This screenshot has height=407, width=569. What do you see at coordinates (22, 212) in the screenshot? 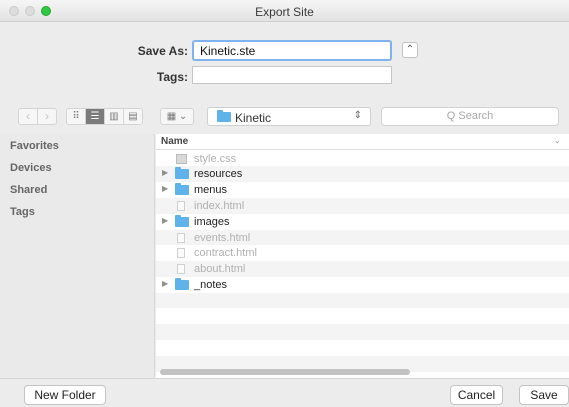
I see `sidebar-item-tags: Tags` at bounding box center [22, 212].